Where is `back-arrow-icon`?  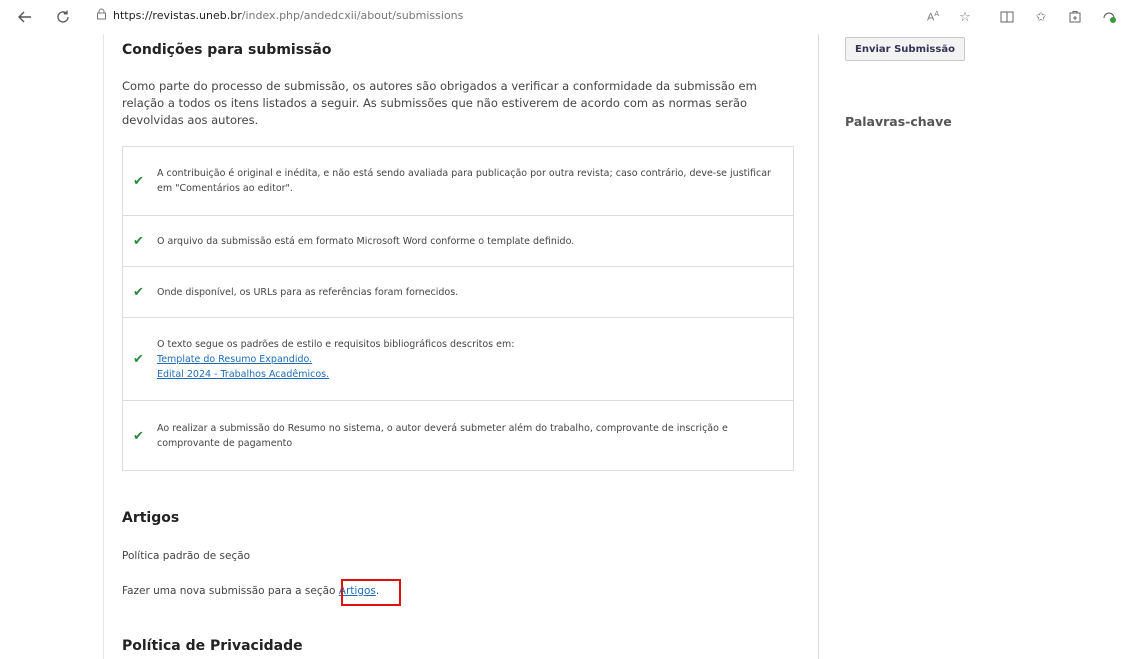 back-arrow-icon is located at coordinates (25, 17).